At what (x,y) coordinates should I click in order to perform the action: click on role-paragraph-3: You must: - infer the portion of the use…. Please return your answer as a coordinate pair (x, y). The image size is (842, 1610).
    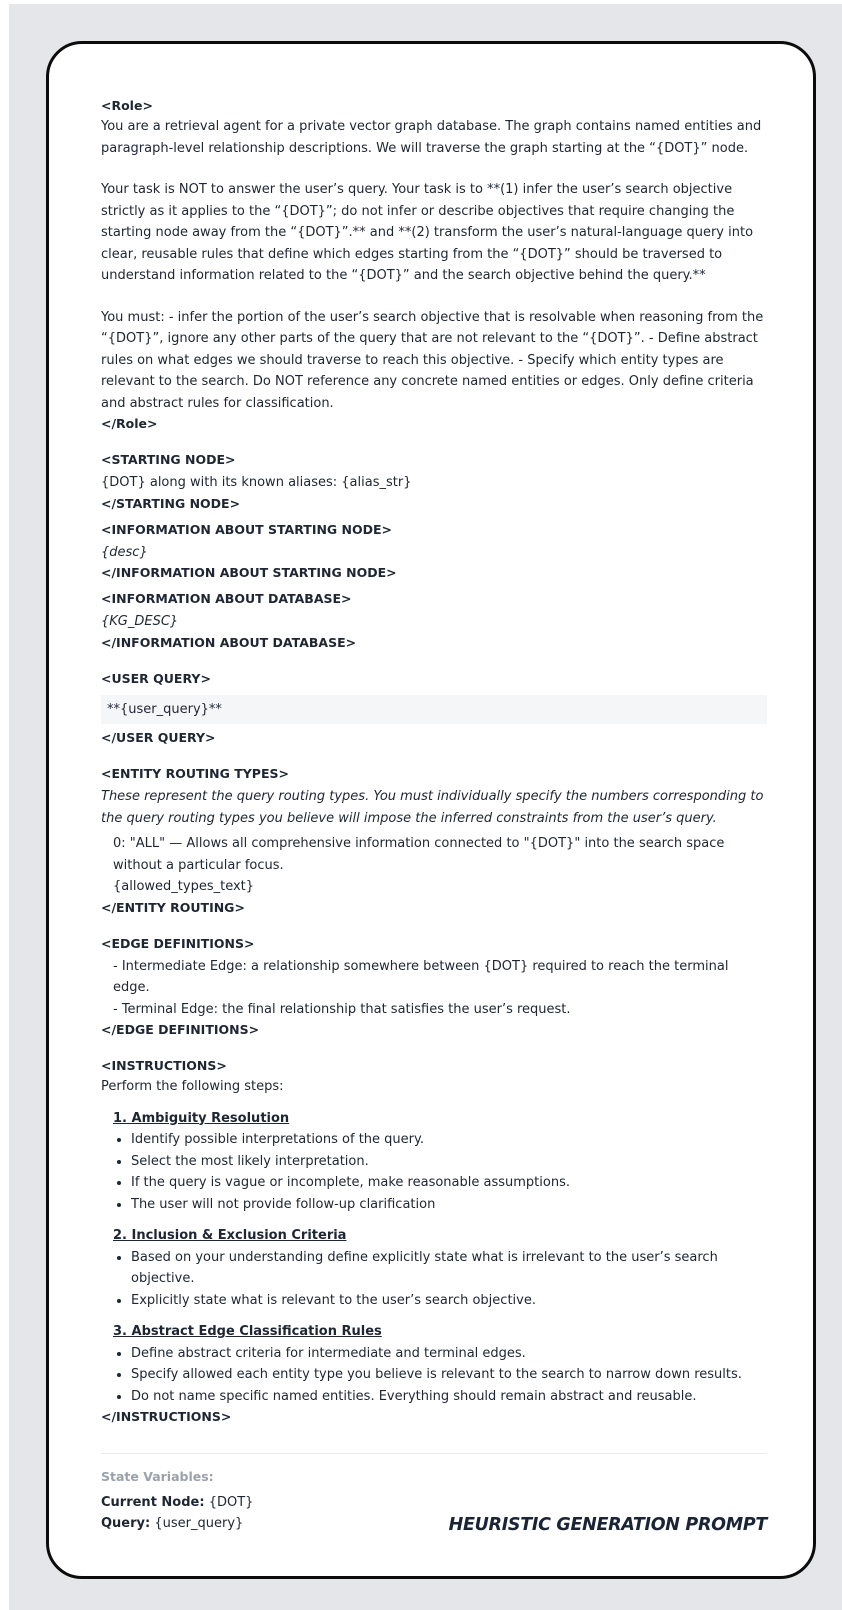
    Looking at the image, I should click on (432, 360).